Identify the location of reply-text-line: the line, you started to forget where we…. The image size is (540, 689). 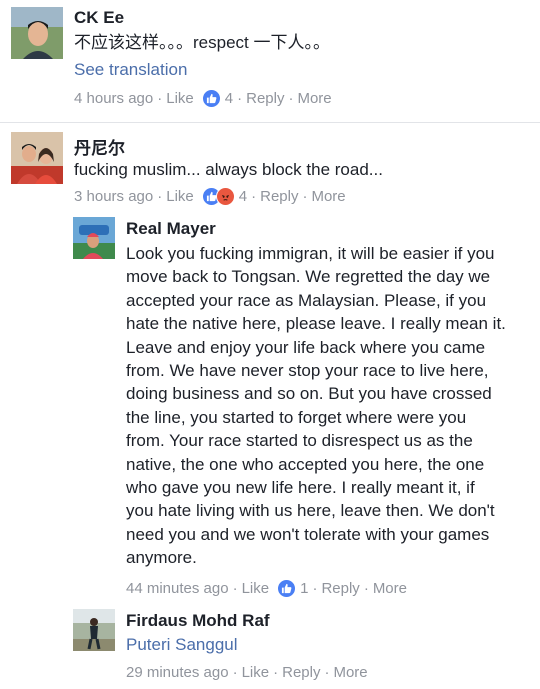
(296, 417).